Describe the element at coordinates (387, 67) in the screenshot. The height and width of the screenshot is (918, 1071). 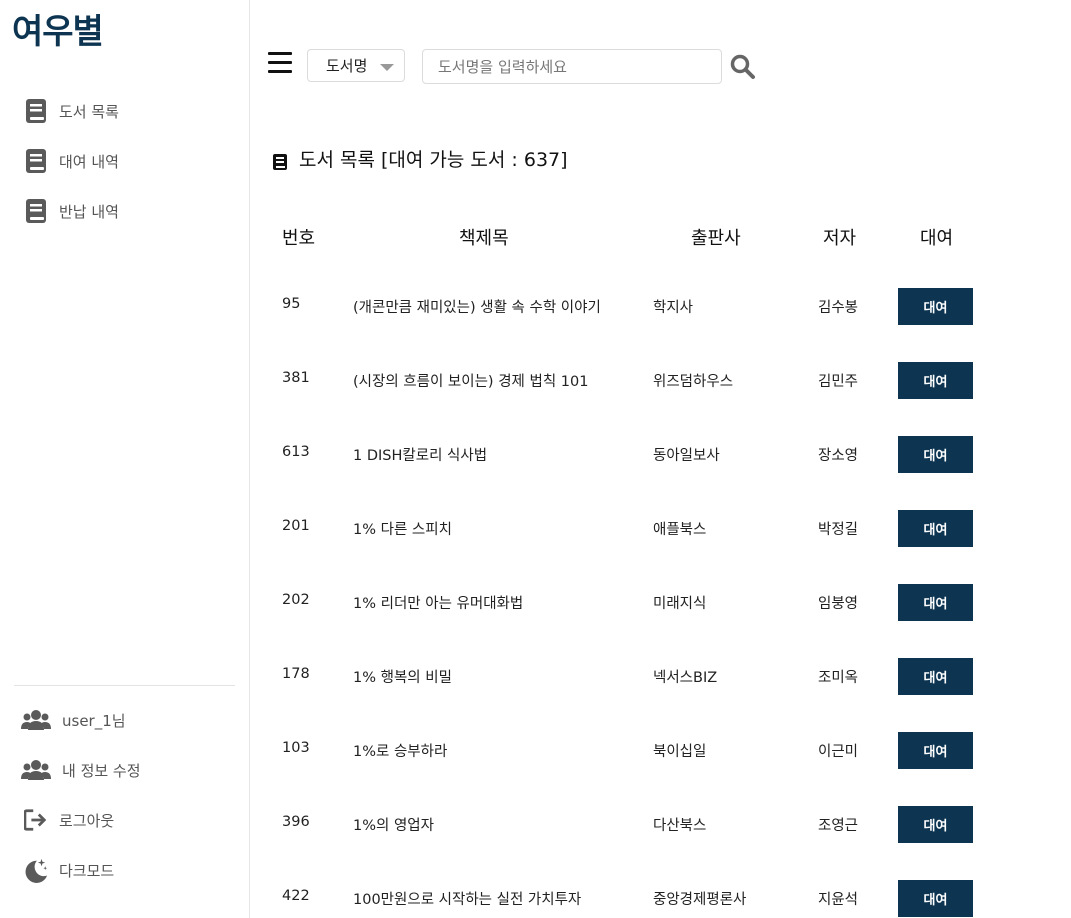
I see `chevron-down-icon` at that location.